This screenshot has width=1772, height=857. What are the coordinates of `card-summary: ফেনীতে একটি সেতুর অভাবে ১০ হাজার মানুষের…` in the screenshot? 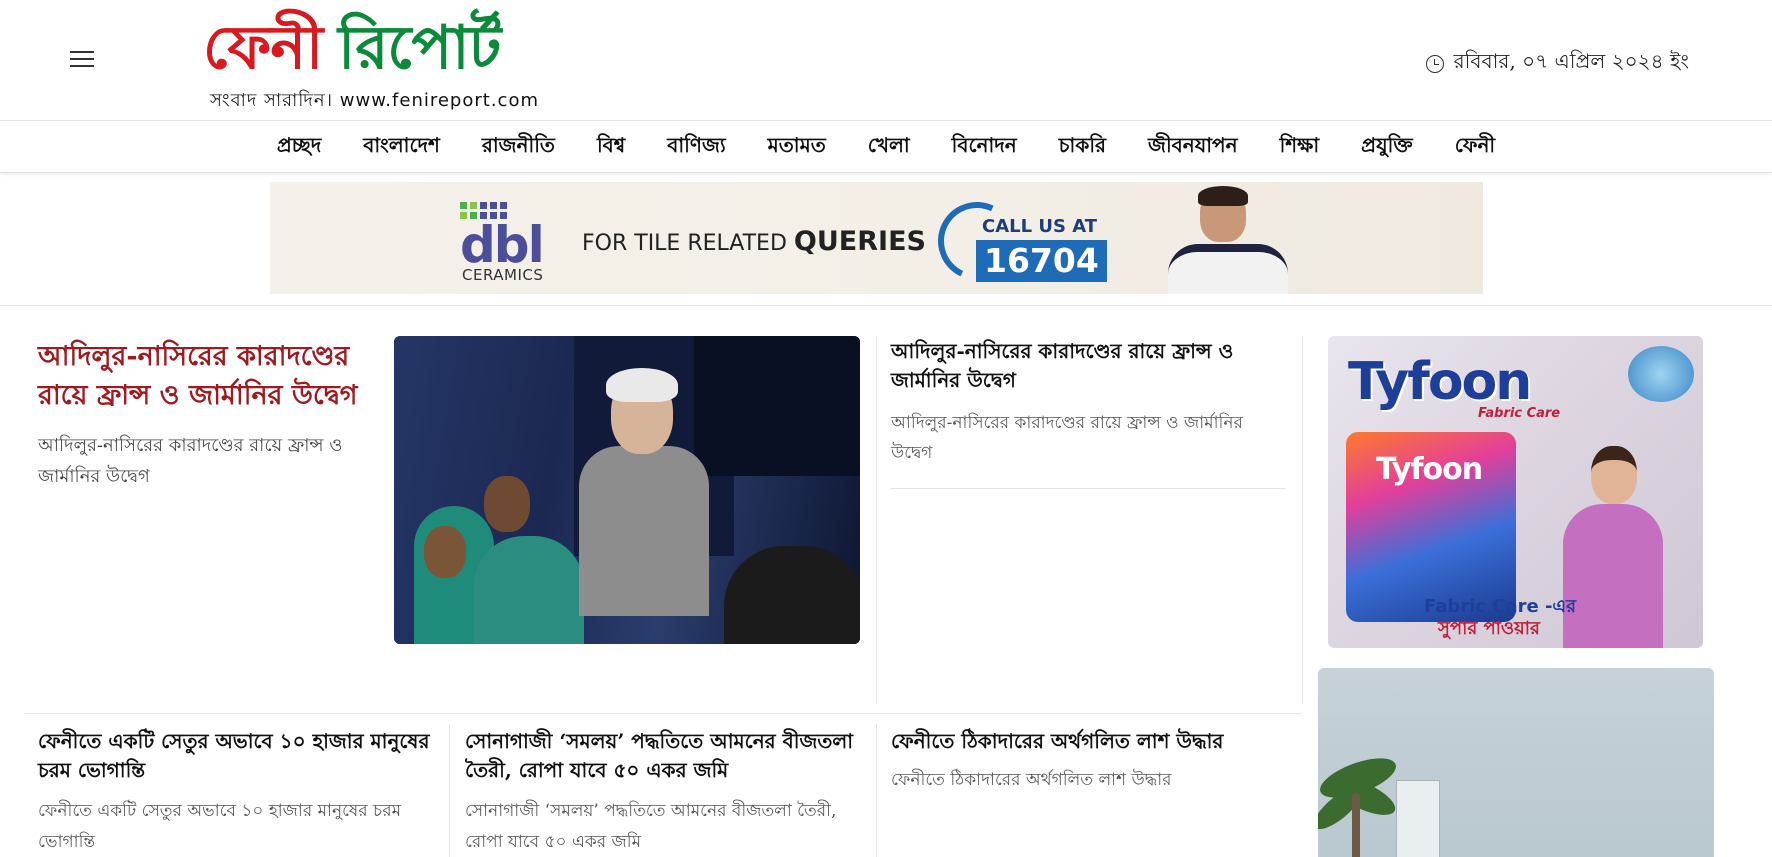 It's located at (220, 826).